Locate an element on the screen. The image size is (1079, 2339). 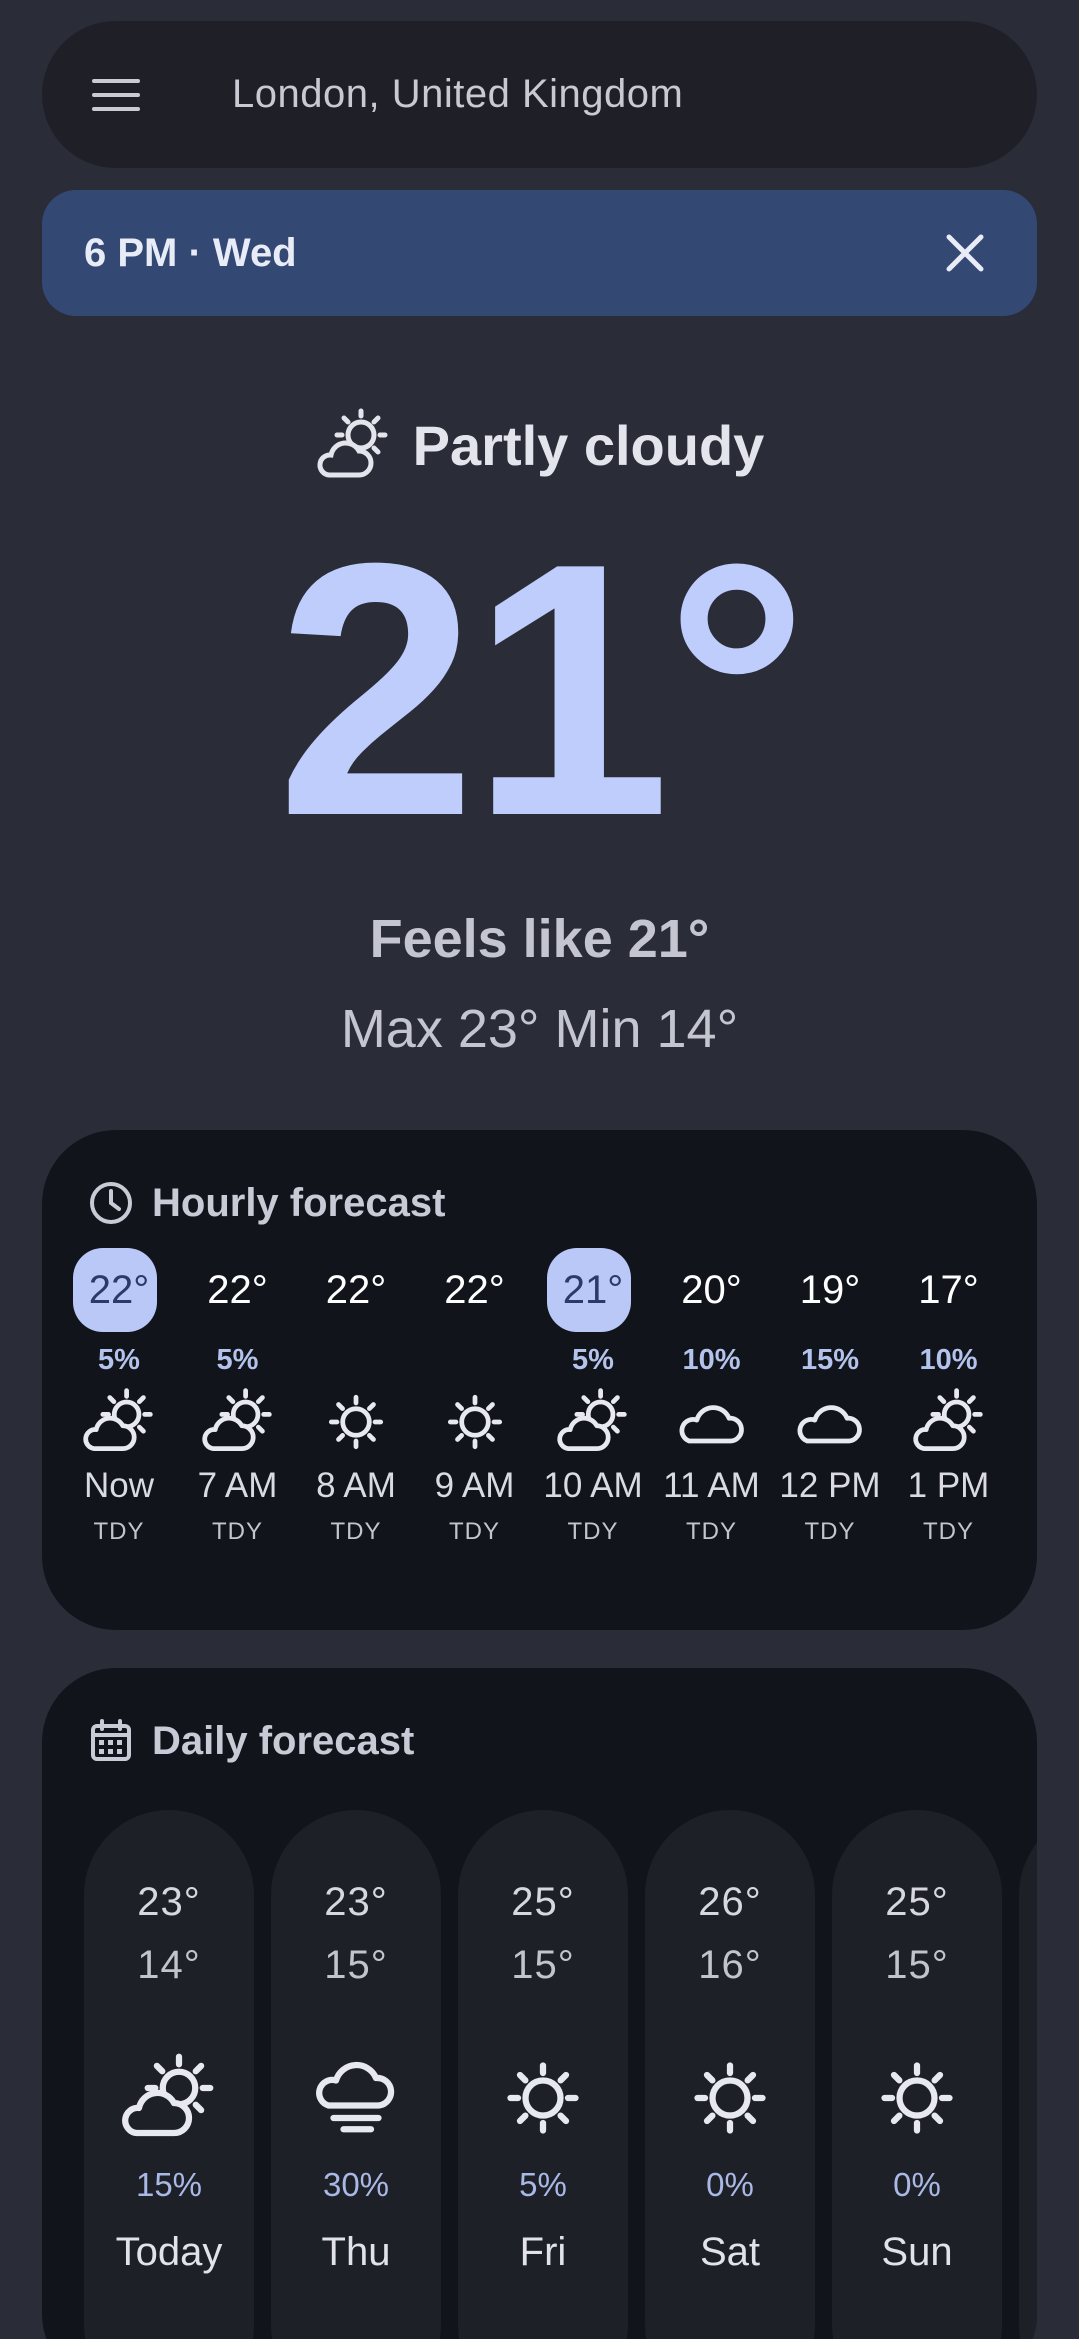
hourly-item: 22° 5% 7 AM TDY is located at coordinates (238, 1397).